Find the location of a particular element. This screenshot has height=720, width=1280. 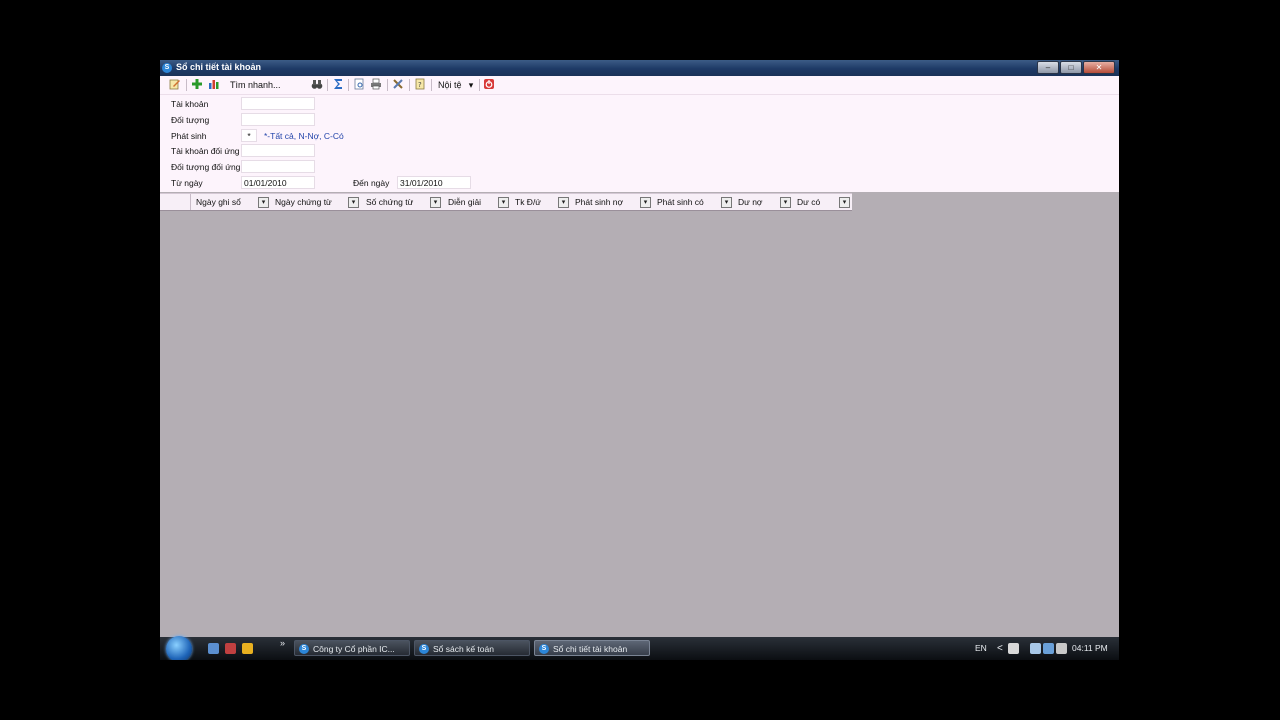

contra-object-input is located at coordinates (278, 166).